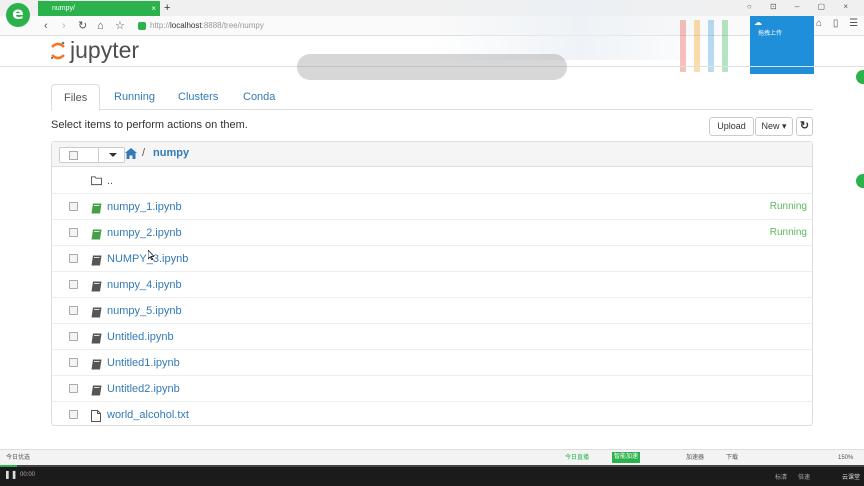 This screenshot has width=864, height=486. What do you see at coordinates (801, 6) in the screenshot?
I see `window-controls: ○ ⊡ – ▢ ×` at bounding box center [801, 6].